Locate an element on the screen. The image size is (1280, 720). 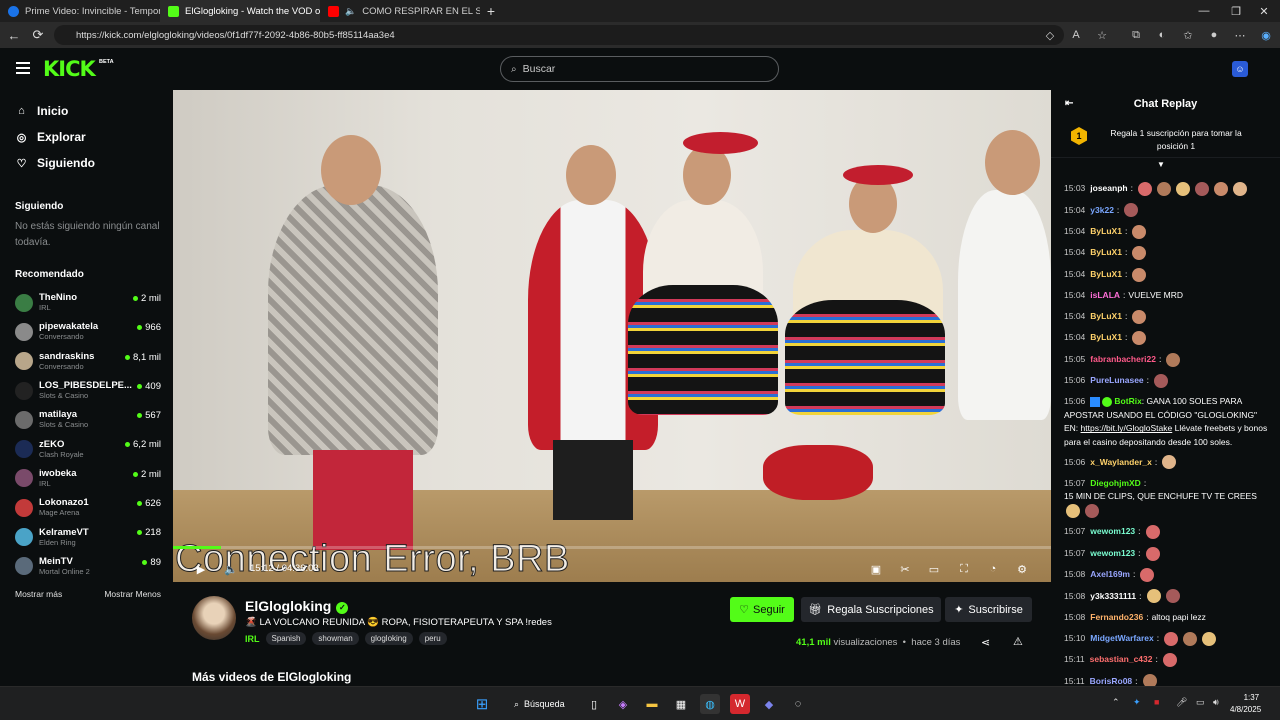
new-tab-button: + is located at coordinates (491, 11).